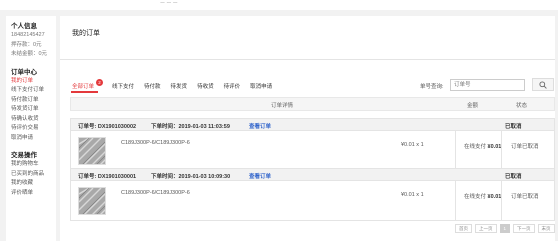  Describe the element at coordinates (29, 54) in the screenshot. I see `unsettled-amount: 未结金额：0元` at that location.